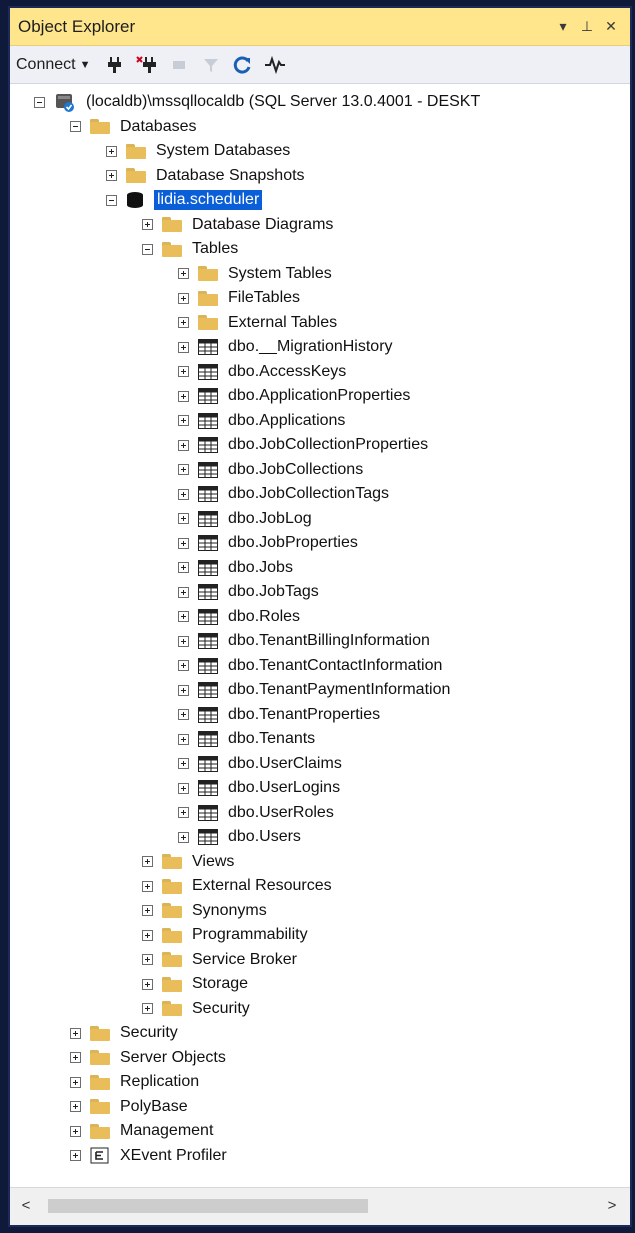  Describe the element at coordinates (339, 690) in the screenshot. I see `tree-node-label: dbo.TenantPaymentInformation` at that location.